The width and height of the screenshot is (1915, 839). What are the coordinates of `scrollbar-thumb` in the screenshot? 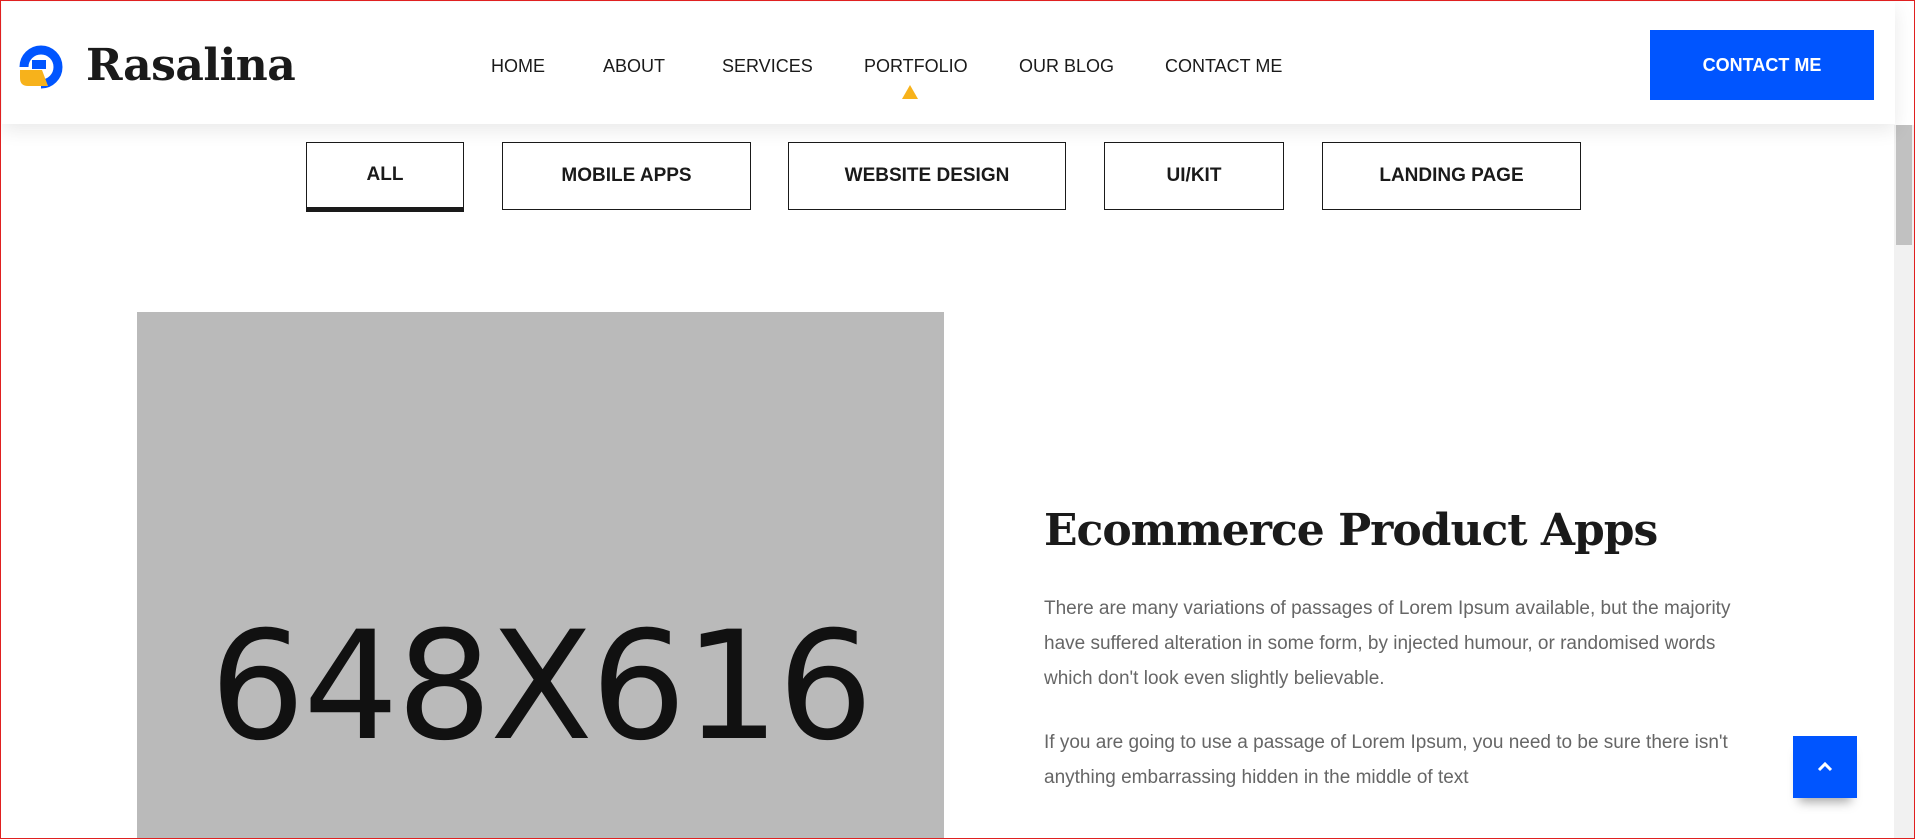 It's located at (1904, 185).